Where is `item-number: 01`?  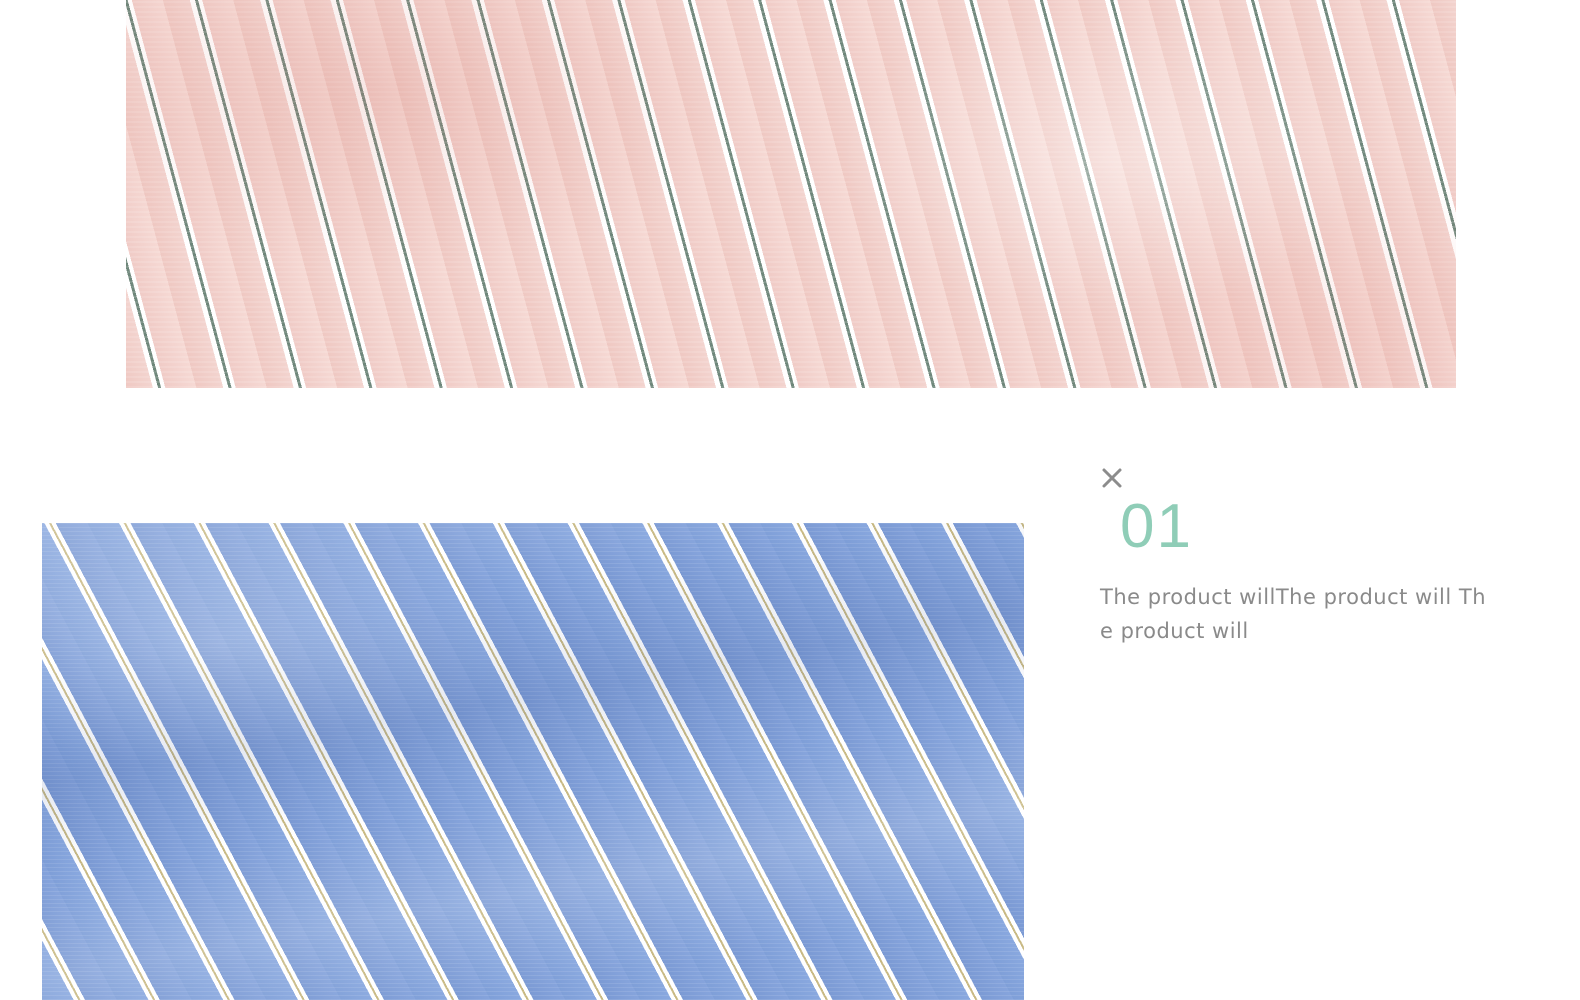 item-number: 01 is located at coordinates (1156, 526).